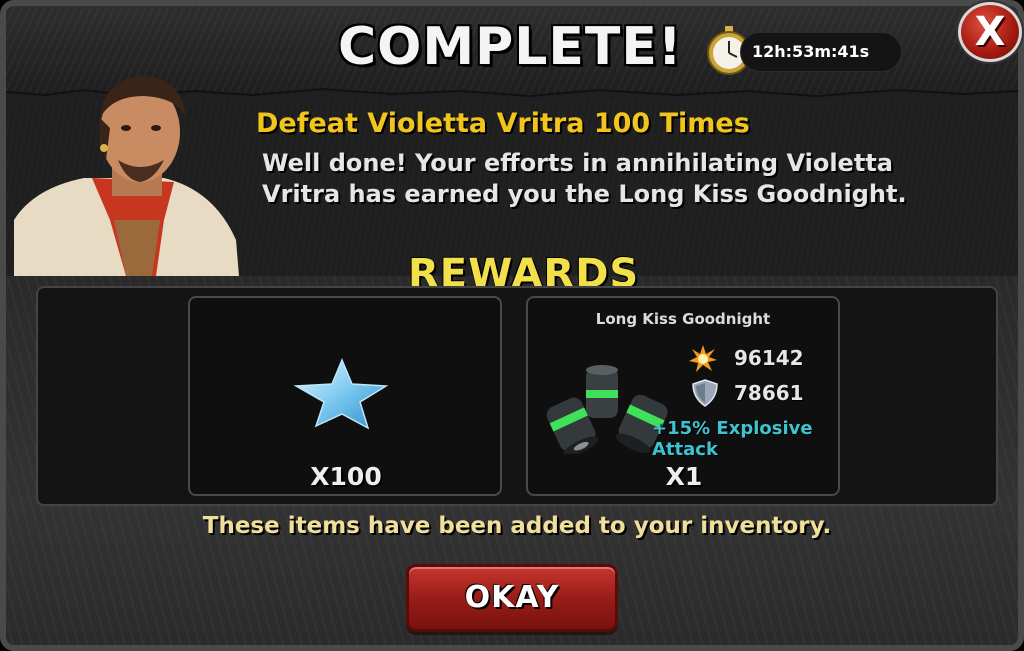 The image size is (1024, 651). Describe the element at coordinates (683, 319) in the screenshot. I see `reward-item-name: Long Kiss Goodnight` at that location.